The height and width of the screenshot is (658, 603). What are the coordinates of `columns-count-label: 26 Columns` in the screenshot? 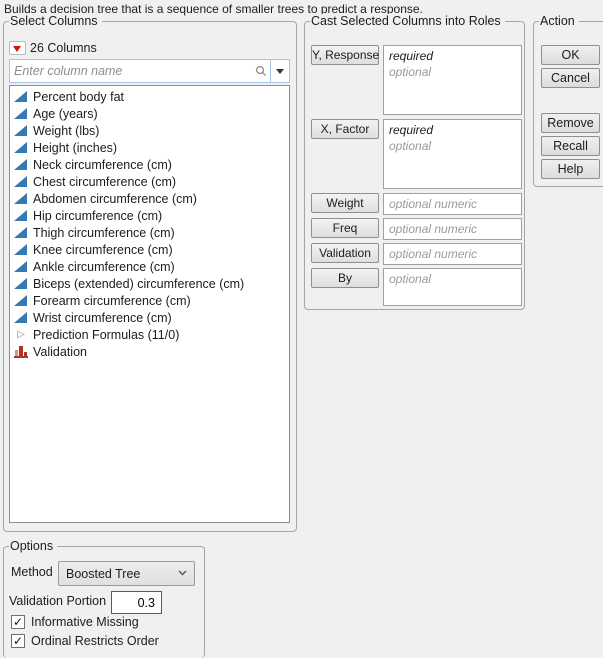 It's located at (63, 48).